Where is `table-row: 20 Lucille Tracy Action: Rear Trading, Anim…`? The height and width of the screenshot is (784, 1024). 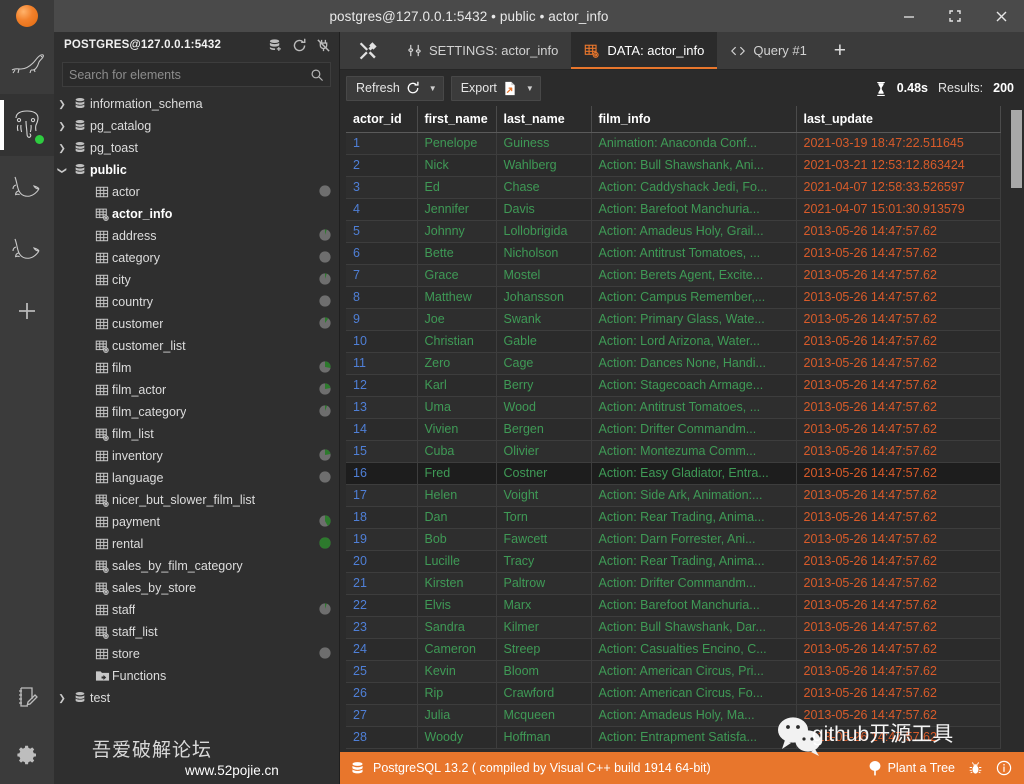 table-row: 20 Lucille Tracy Action: Rear Trading, Anim… is located at coordinates (673, 561).